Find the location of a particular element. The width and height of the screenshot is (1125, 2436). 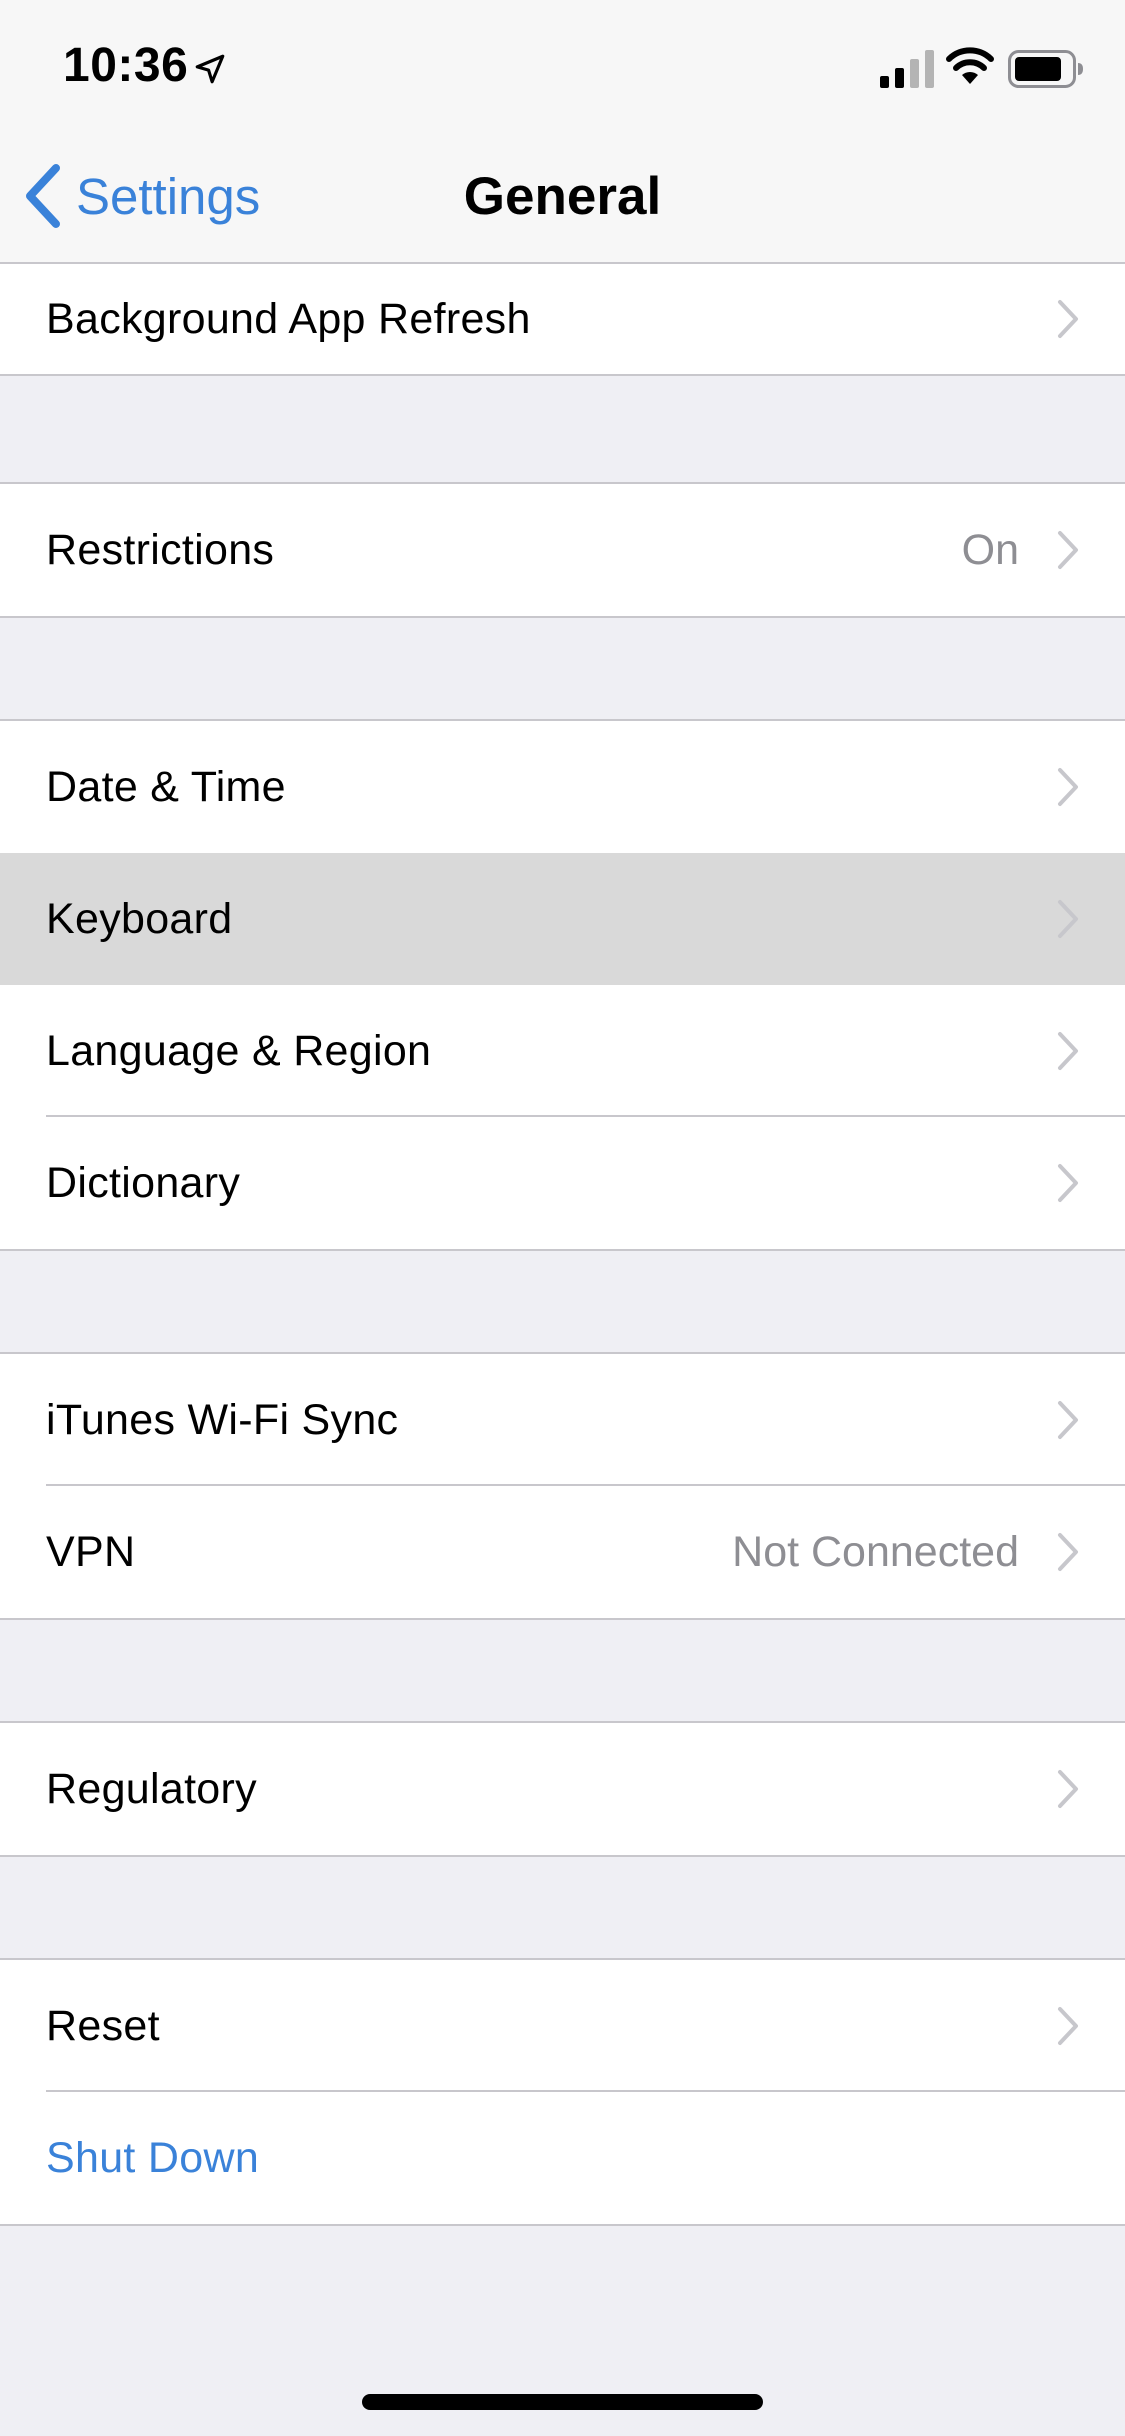

row-background-app-refresh: Background App Refresh is located at coordinates (562, 319).